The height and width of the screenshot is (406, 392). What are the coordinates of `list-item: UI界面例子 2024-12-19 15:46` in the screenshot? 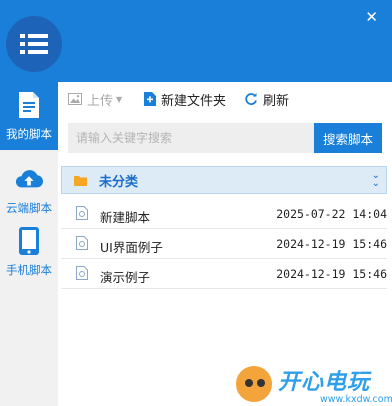 It's located at (224, 244).